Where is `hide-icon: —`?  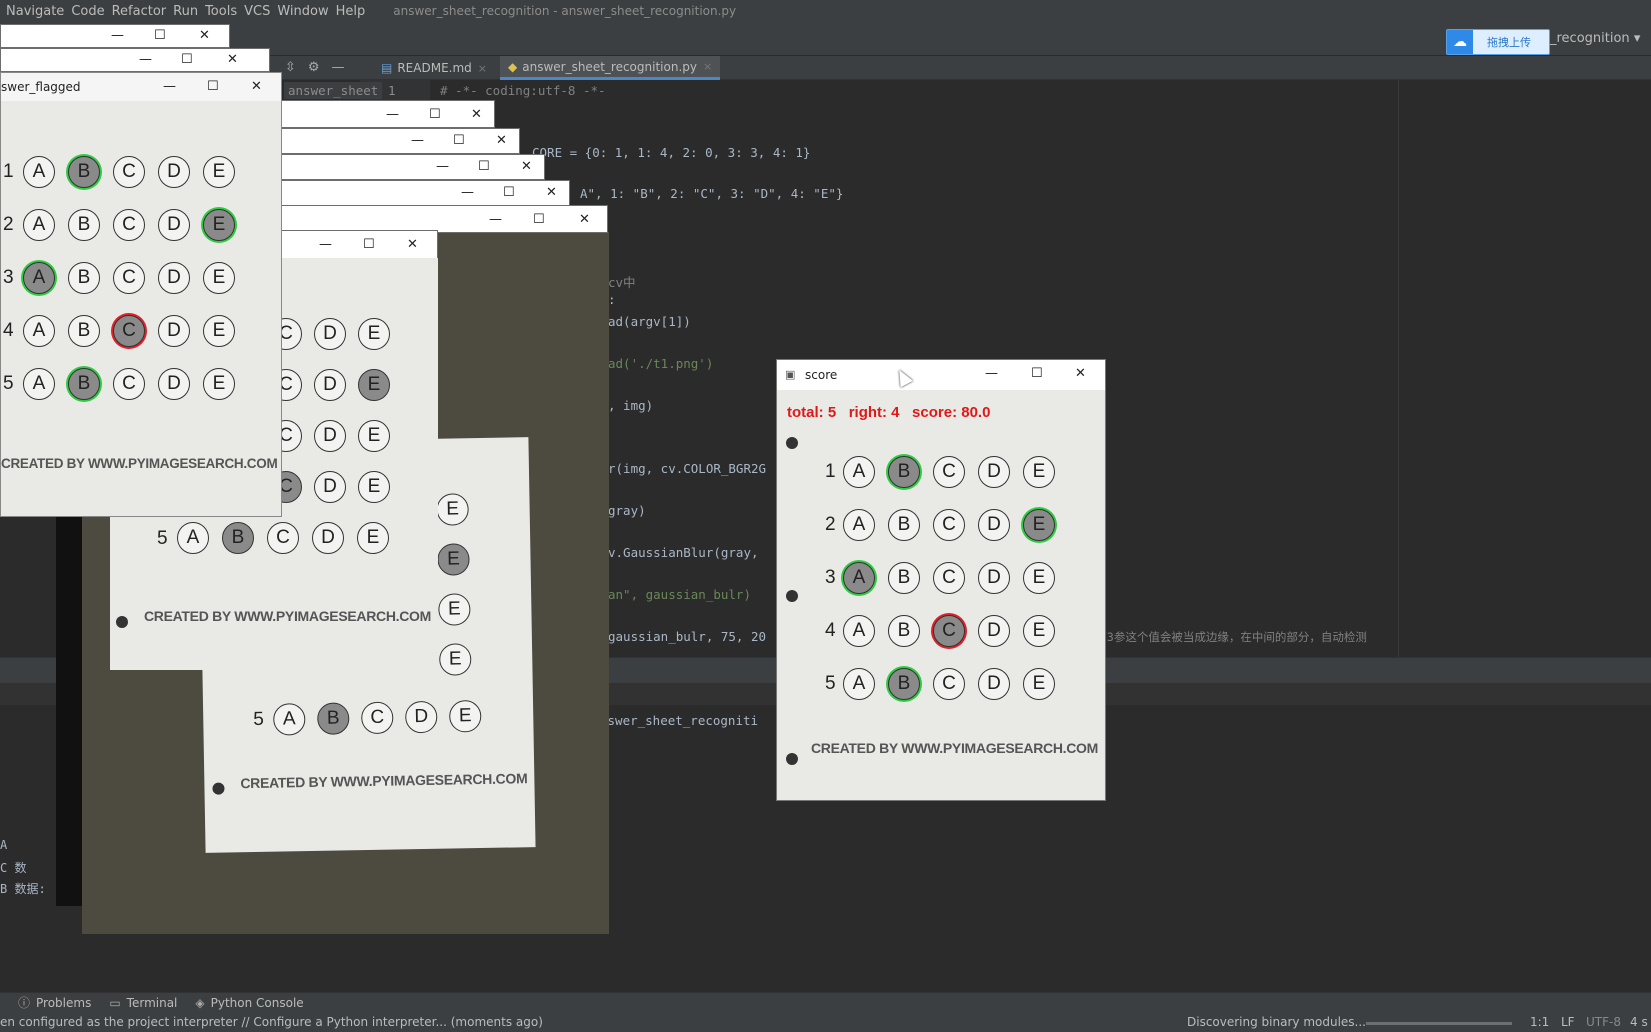
hide-icon: — is located at coordinates (337, 67).